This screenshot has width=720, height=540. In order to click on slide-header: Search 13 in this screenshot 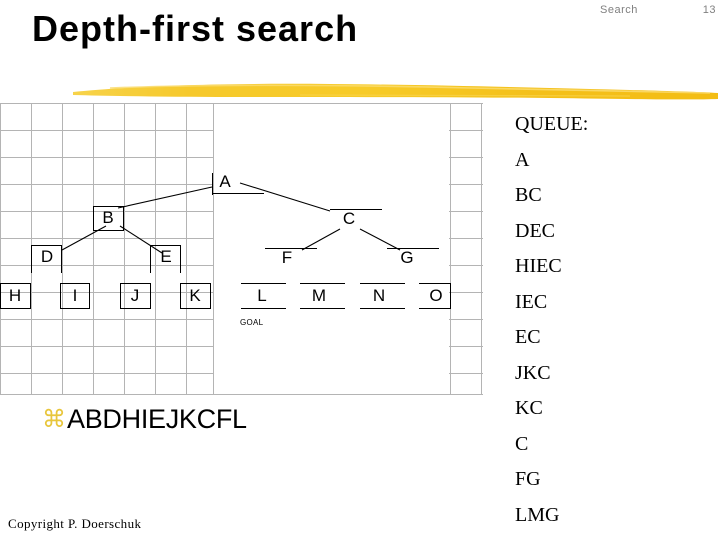, I will do `click(658, 13)`.